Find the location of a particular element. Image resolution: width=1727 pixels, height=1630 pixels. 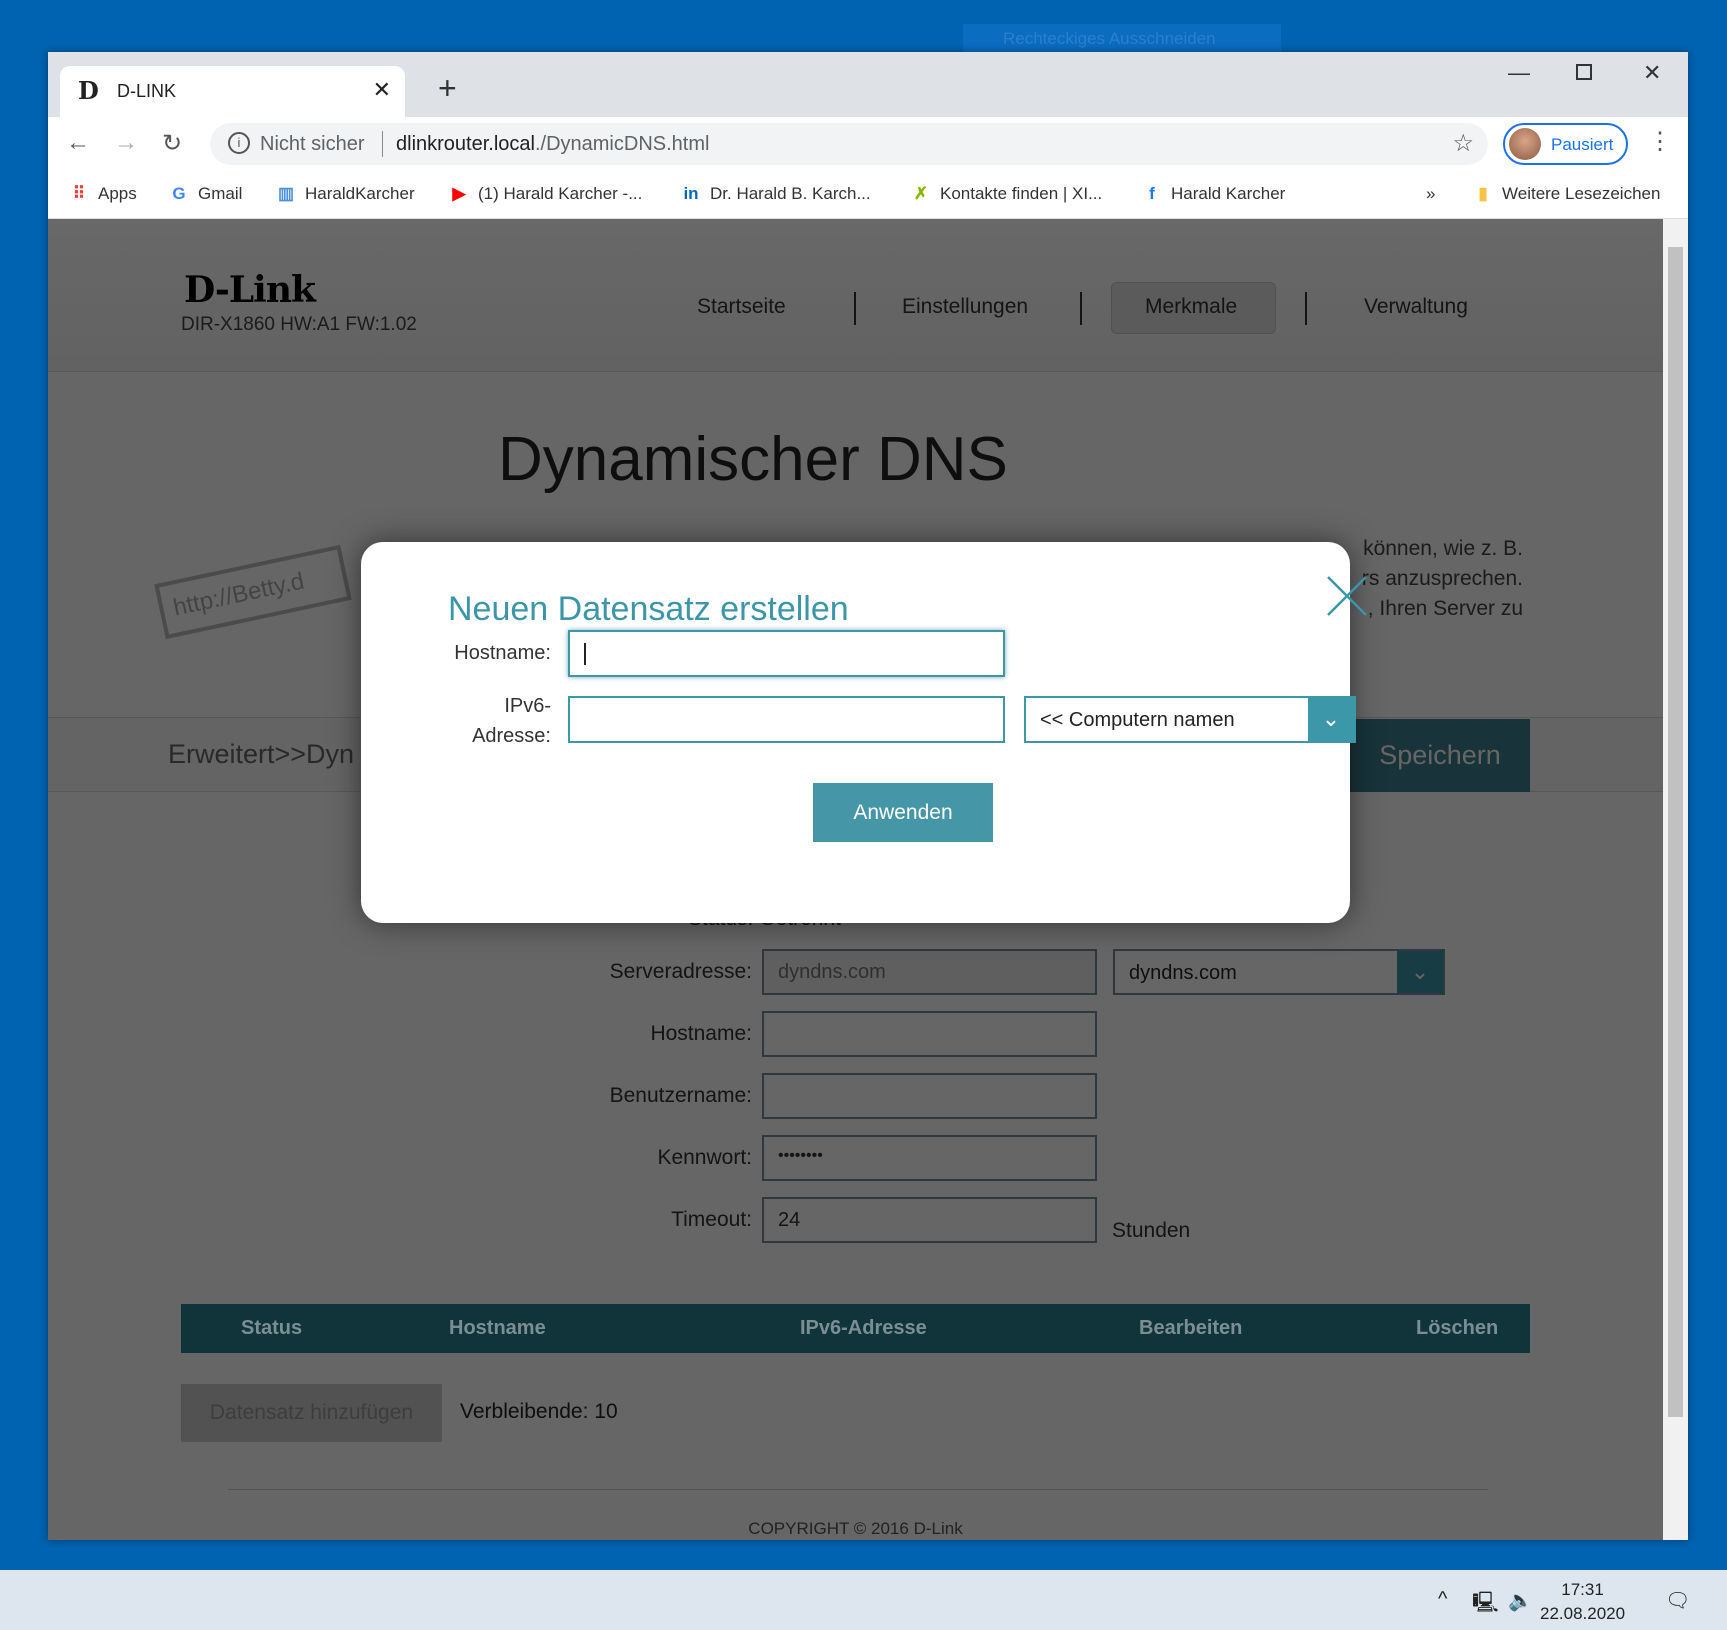

maximize-button is located at coordinates (1584, 72).